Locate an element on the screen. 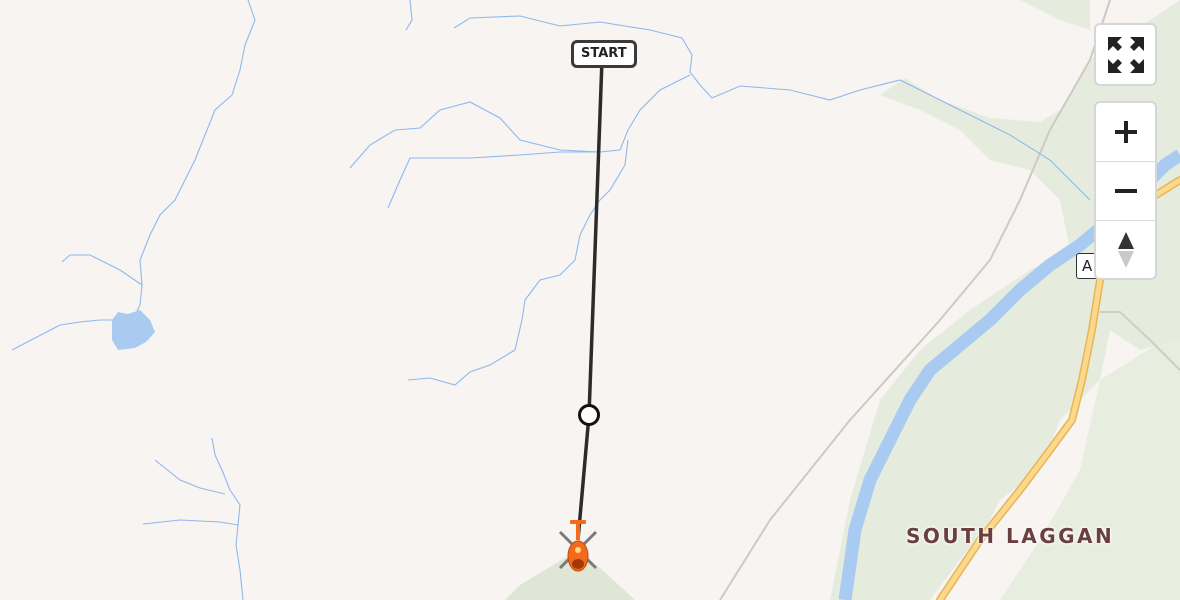 This screenshot has height=600, width=1180. forest-area is located at coordinates (1055, 15).